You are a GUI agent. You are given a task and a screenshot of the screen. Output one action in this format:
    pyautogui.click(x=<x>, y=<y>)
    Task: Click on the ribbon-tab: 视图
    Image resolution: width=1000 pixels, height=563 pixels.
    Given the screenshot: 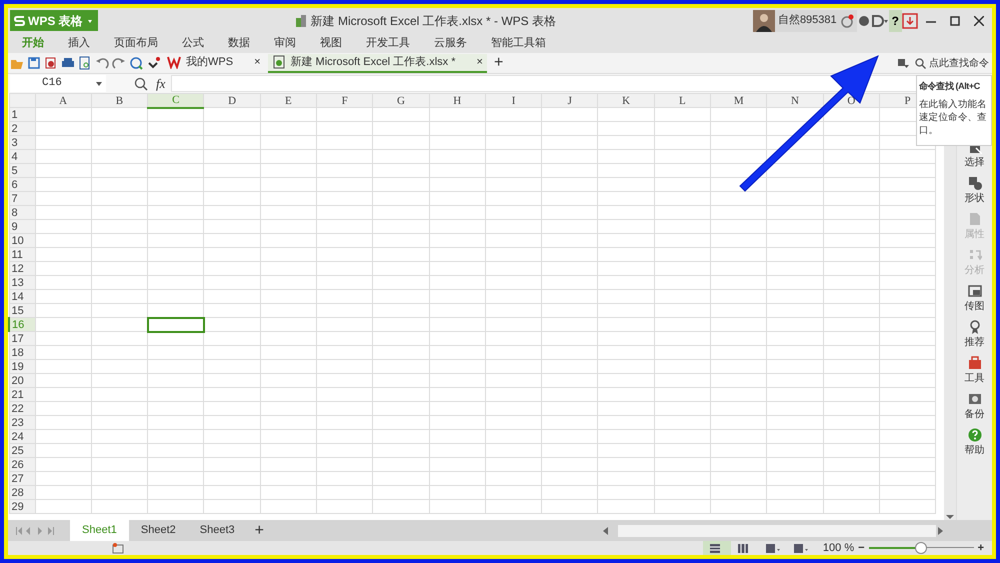 What is the action you would take?
    pyautogui.click(x=331, y=43)
    